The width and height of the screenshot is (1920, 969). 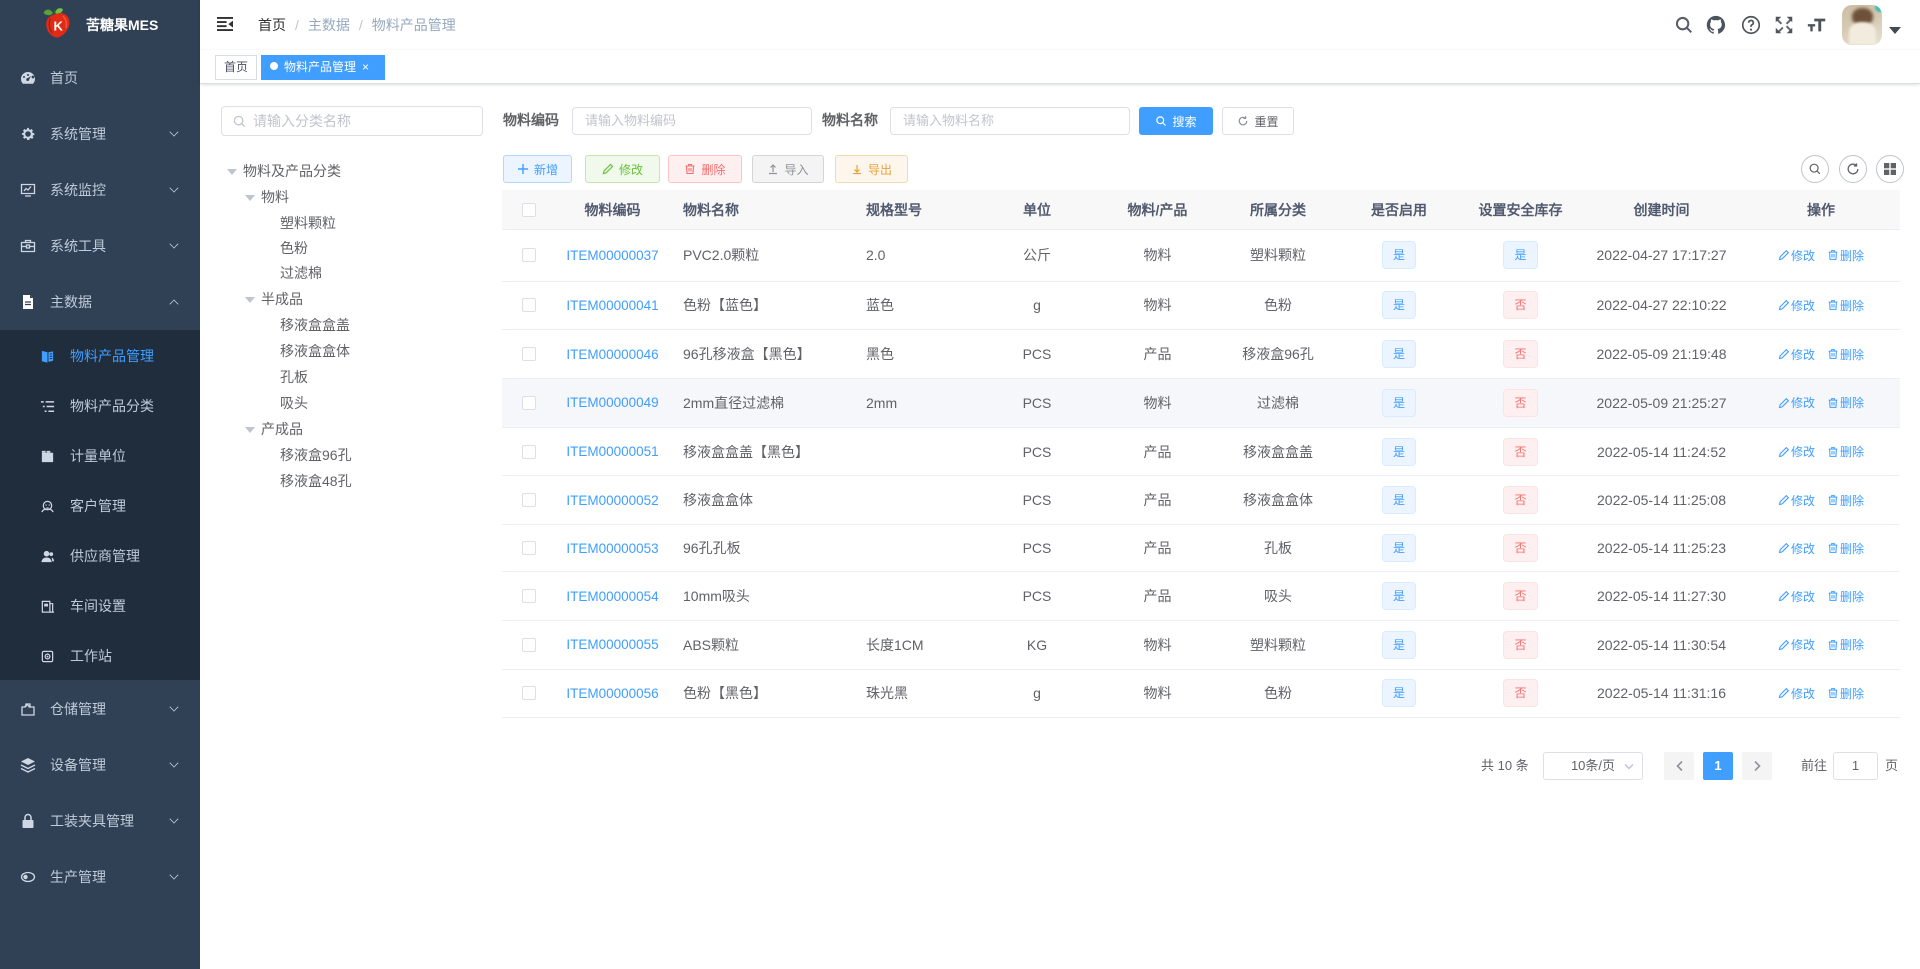 What do you see at coordinates (59, 26) in the screenshot?
I see `svg-text: K` at bounding box center [59, 26].